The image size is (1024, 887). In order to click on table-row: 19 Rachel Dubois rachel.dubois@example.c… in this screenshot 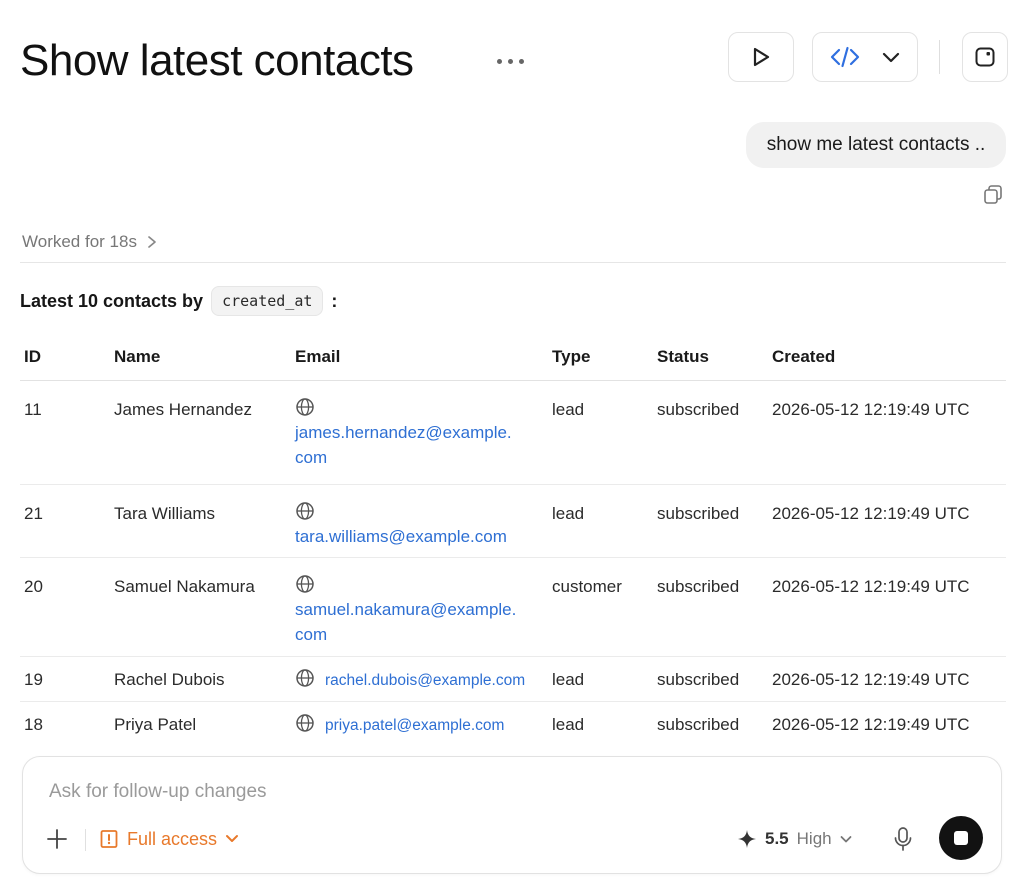, I will do `click(513, 679)`.